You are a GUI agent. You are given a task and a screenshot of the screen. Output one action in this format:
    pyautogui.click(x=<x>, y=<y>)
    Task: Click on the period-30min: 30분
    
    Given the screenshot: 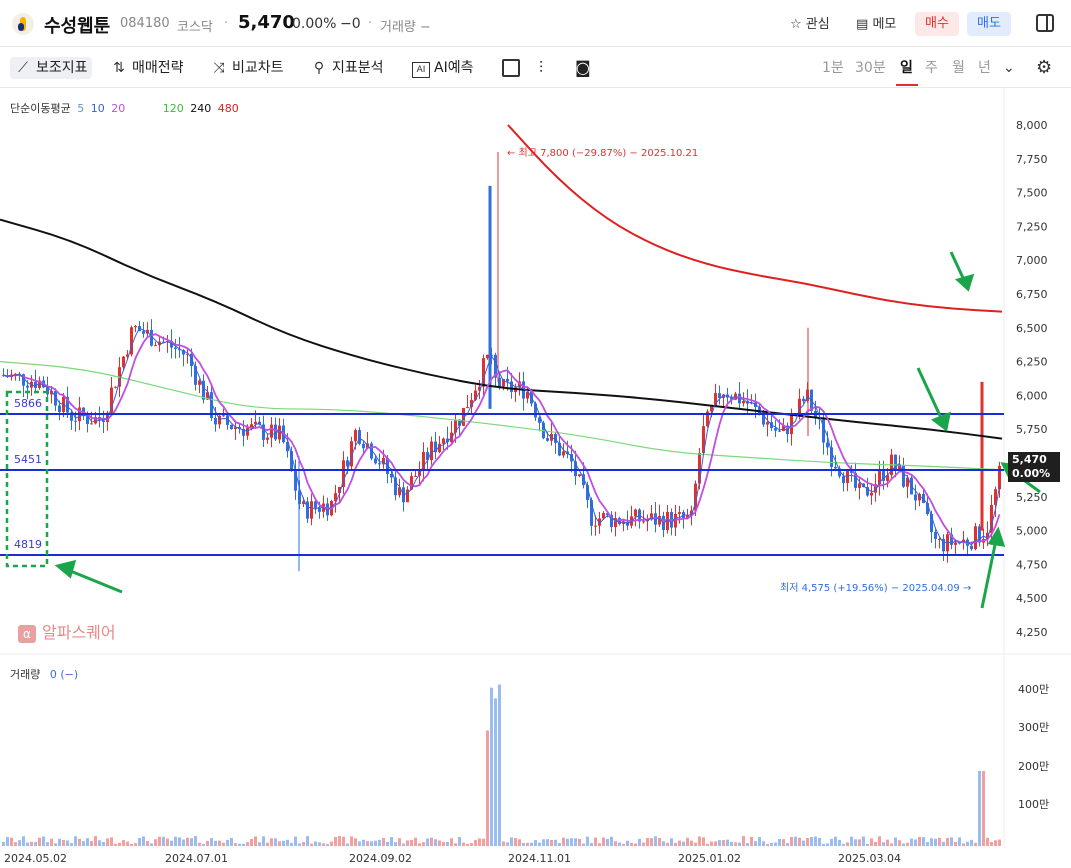 What is the action you would take?
    pyautogui.click(x=870, y=68)
    